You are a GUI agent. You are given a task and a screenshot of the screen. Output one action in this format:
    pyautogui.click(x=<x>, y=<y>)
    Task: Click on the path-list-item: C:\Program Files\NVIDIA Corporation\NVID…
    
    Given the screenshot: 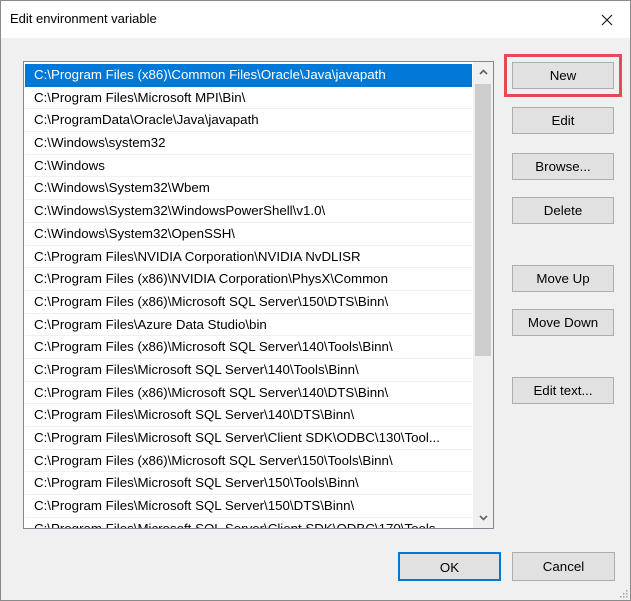 What is the action you would take?
    pyautogui.click(x=248, y=257)
    